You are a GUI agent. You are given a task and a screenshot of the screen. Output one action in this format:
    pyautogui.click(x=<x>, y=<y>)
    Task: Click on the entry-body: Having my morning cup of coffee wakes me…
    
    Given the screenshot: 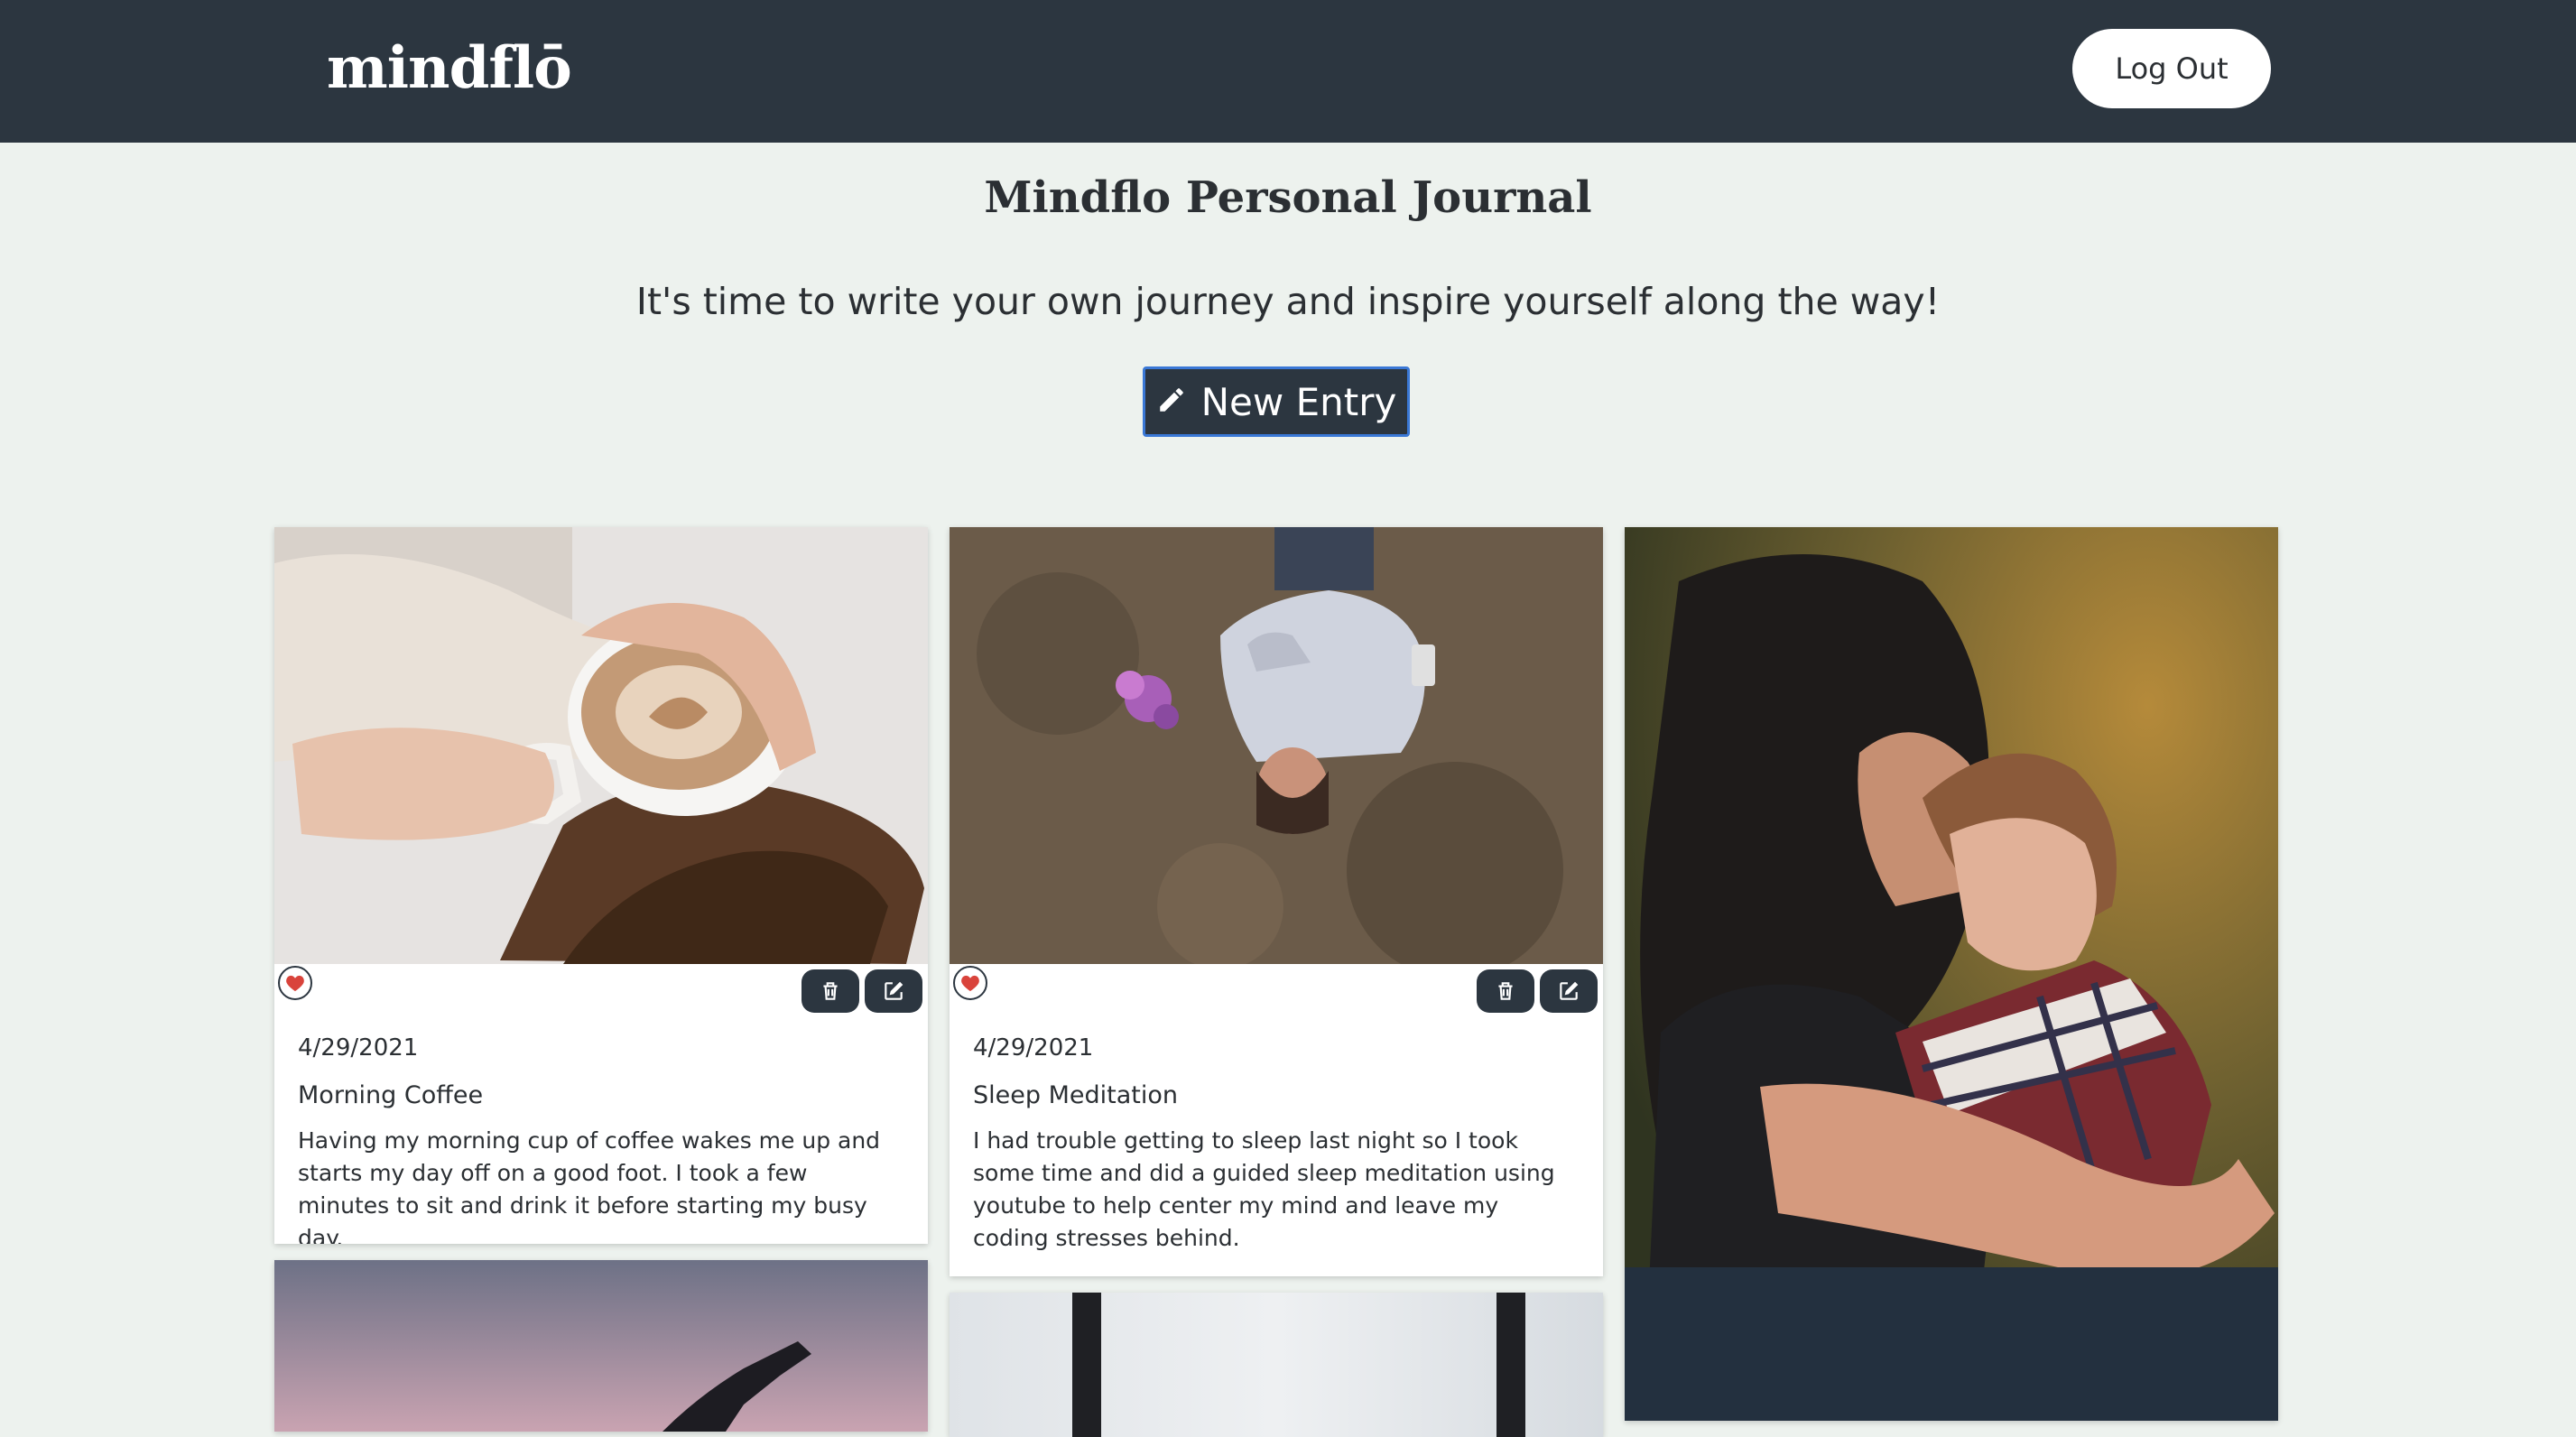 What is the action you would take?
    pyautogui.click(x=590, y=1185)
    